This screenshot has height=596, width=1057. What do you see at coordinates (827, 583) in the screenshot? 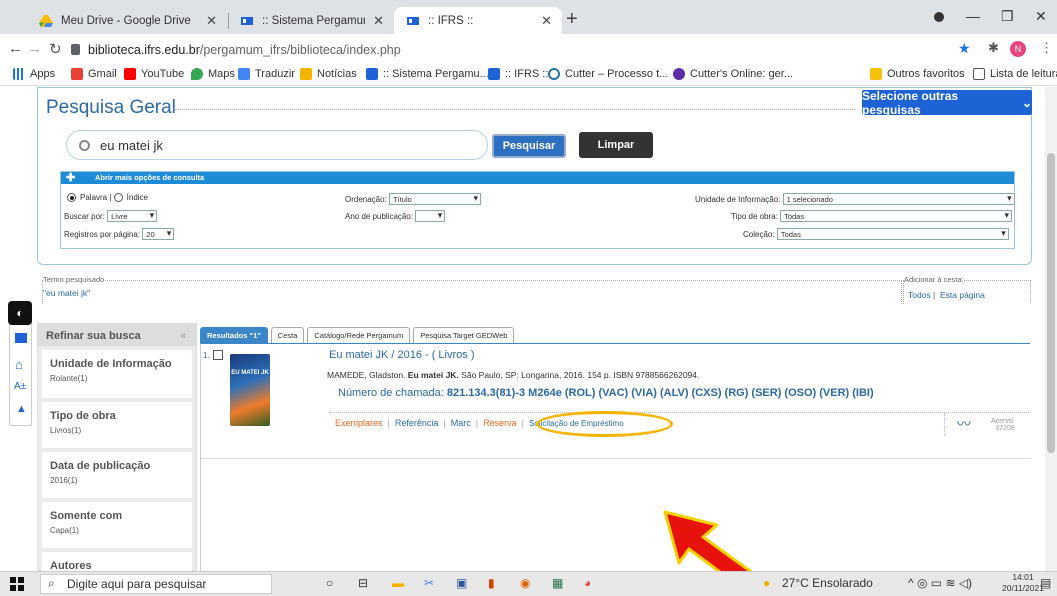
I see `weather-text: 27°C Ensolarado` at bounding box center [827, 583].